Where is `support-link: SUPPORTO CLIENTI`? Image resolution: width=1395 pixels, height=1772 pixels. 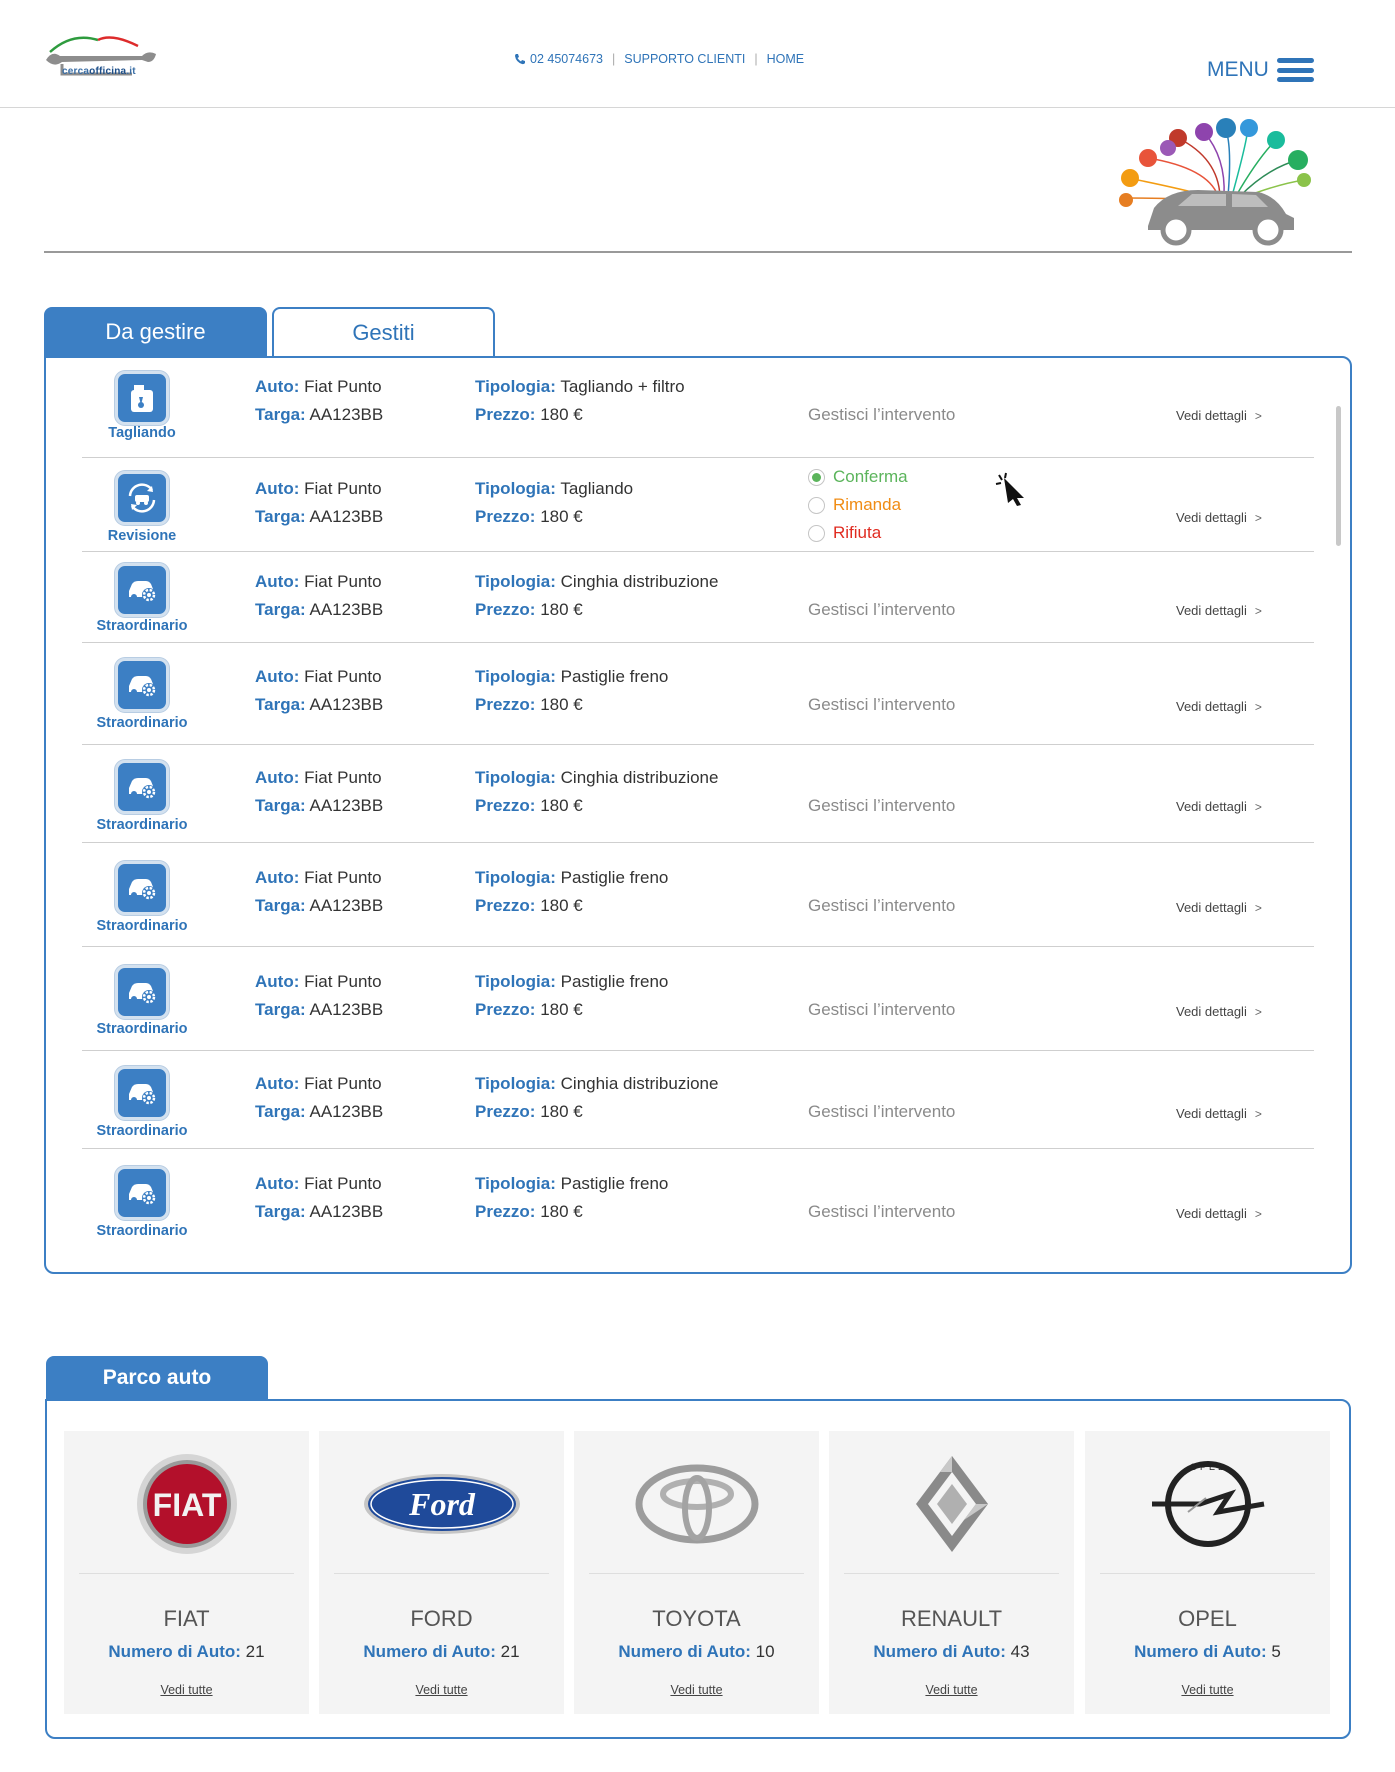 support-link: SUPPORTO CLIENTI is located at coordinates (684, 59).